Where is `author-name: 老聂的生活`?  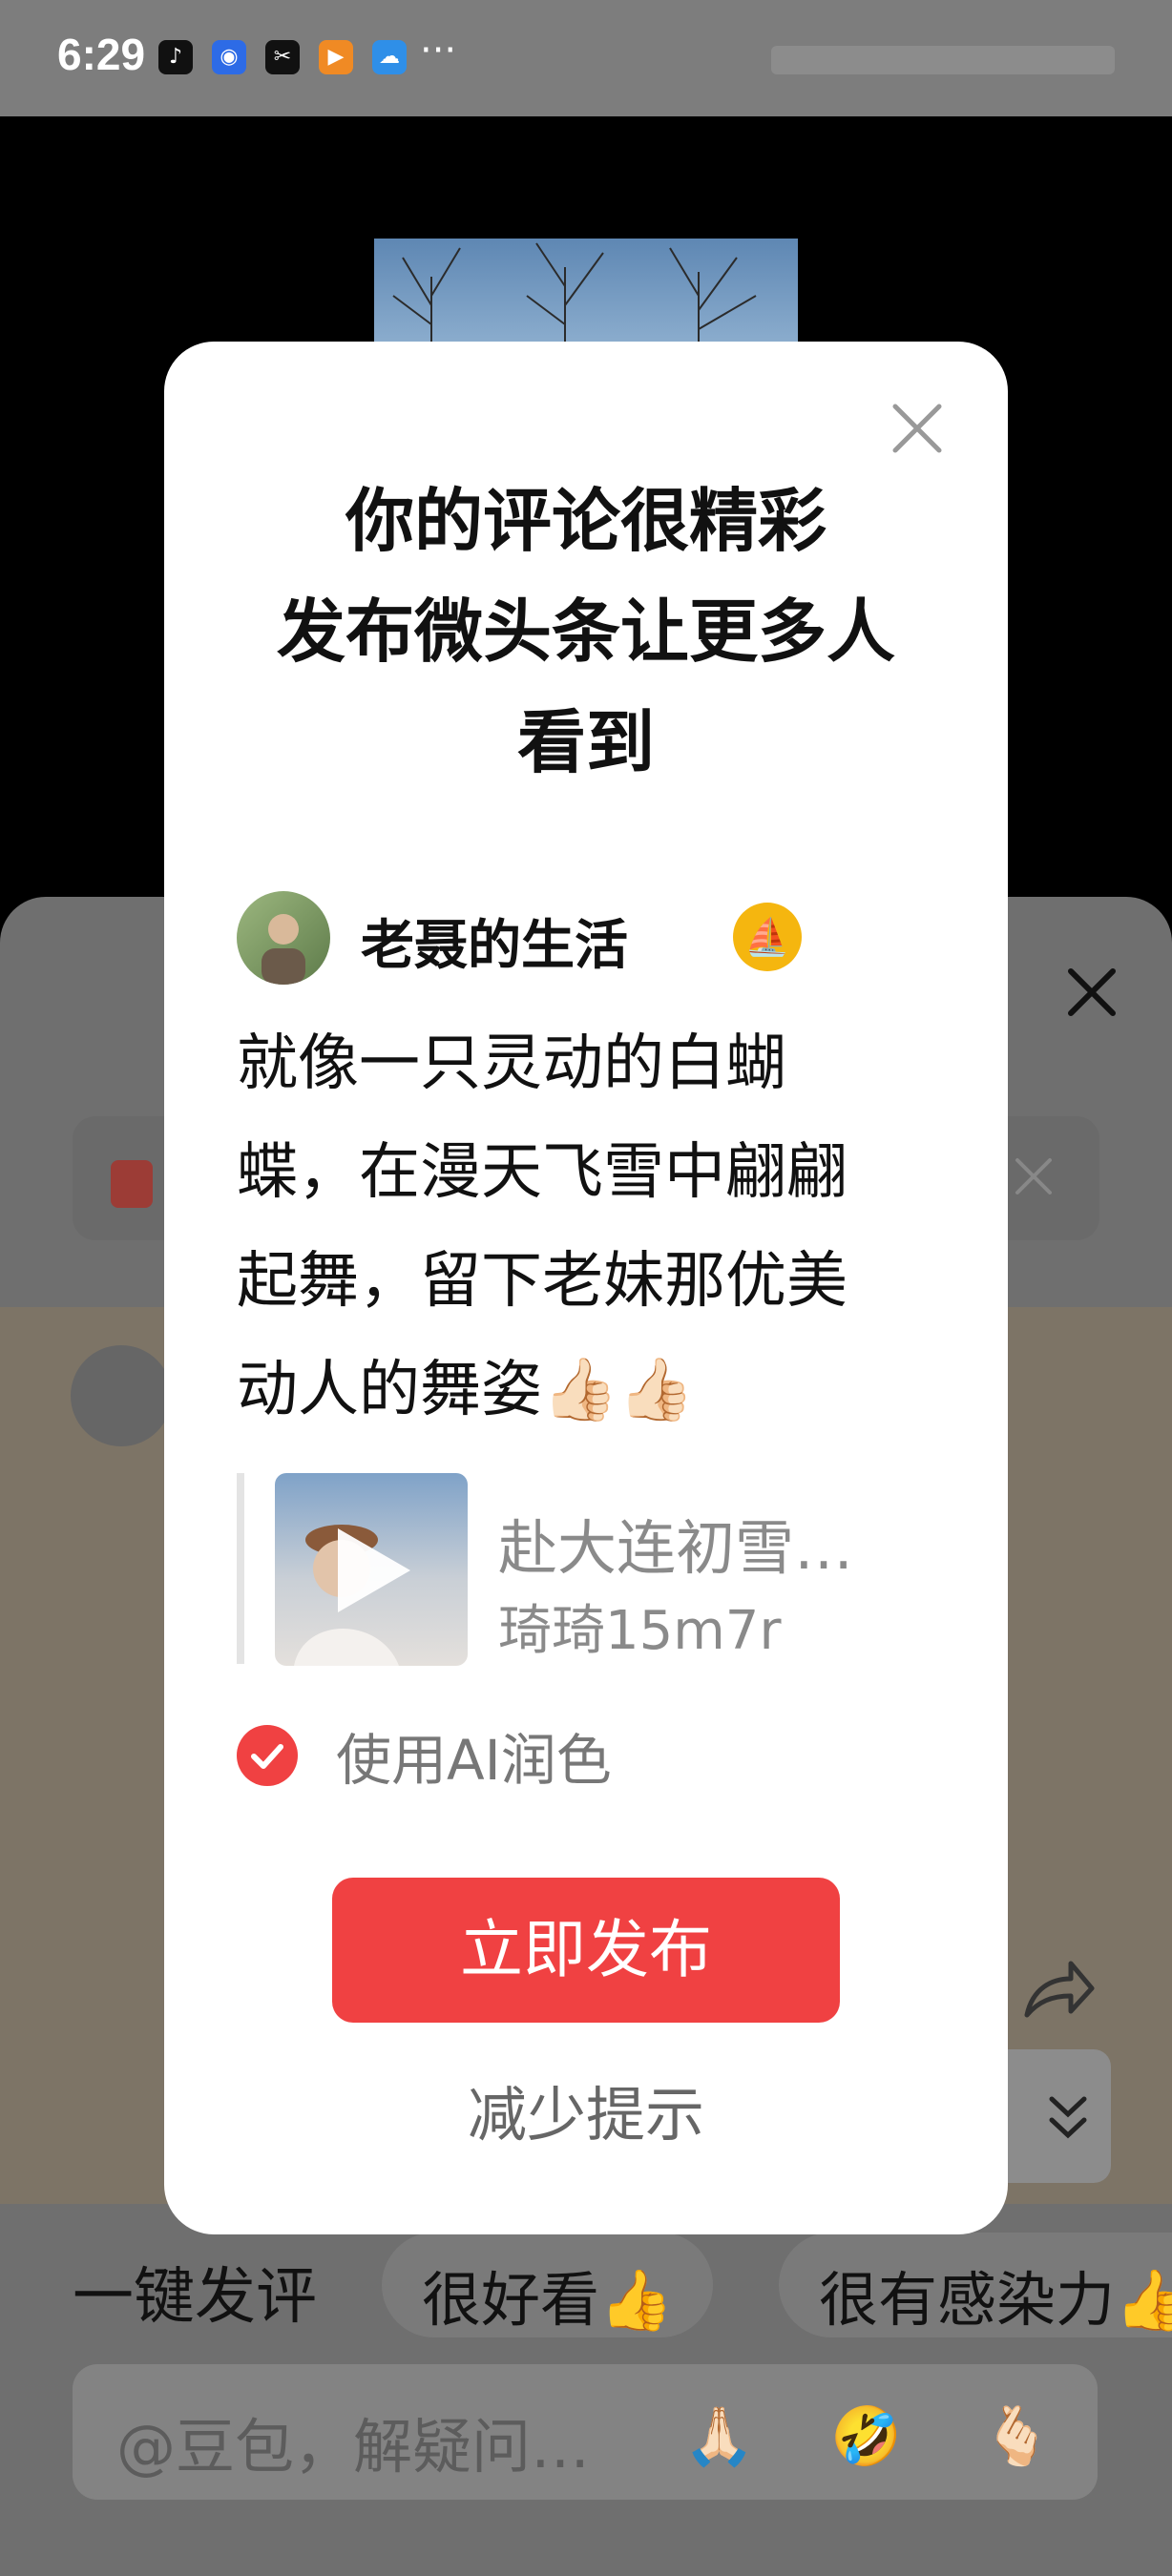 author-name: 老聂的生活 is located at coordinates (495, 946).